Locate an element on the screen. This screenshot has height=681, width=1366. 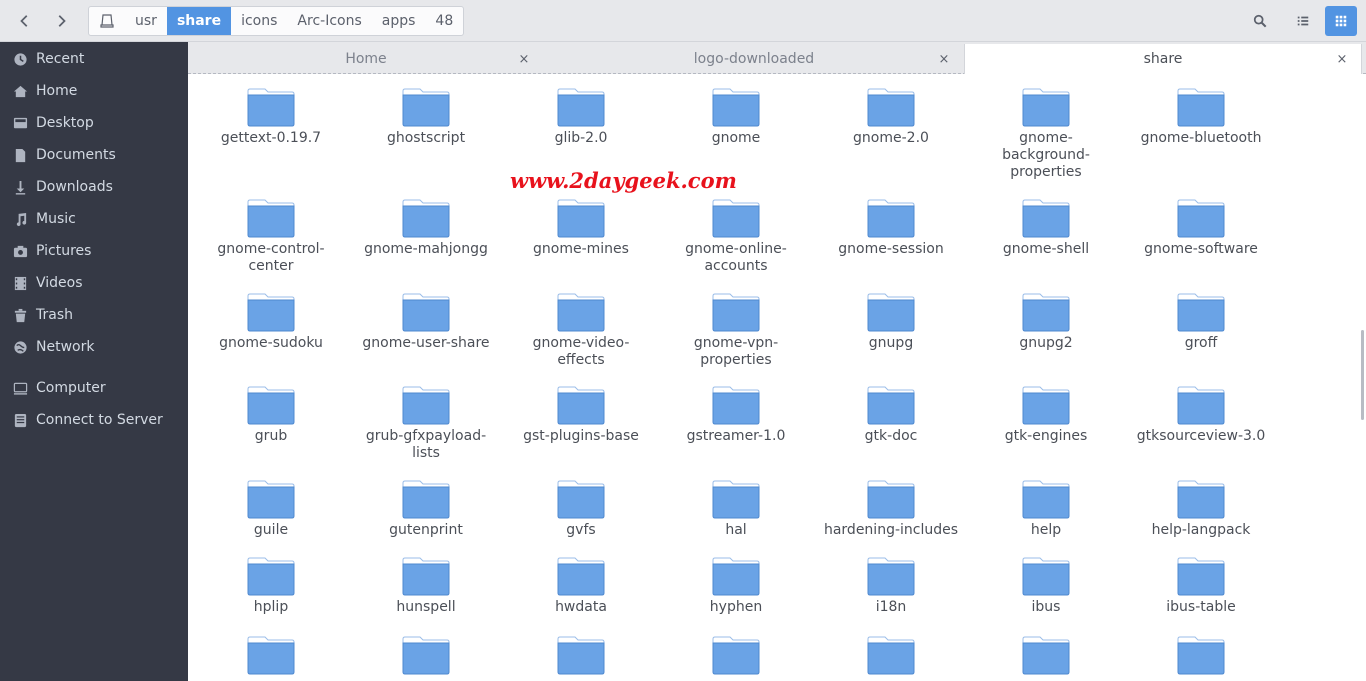
sidebar-item-pictures: Pictures is located at coordinates (94, 251).